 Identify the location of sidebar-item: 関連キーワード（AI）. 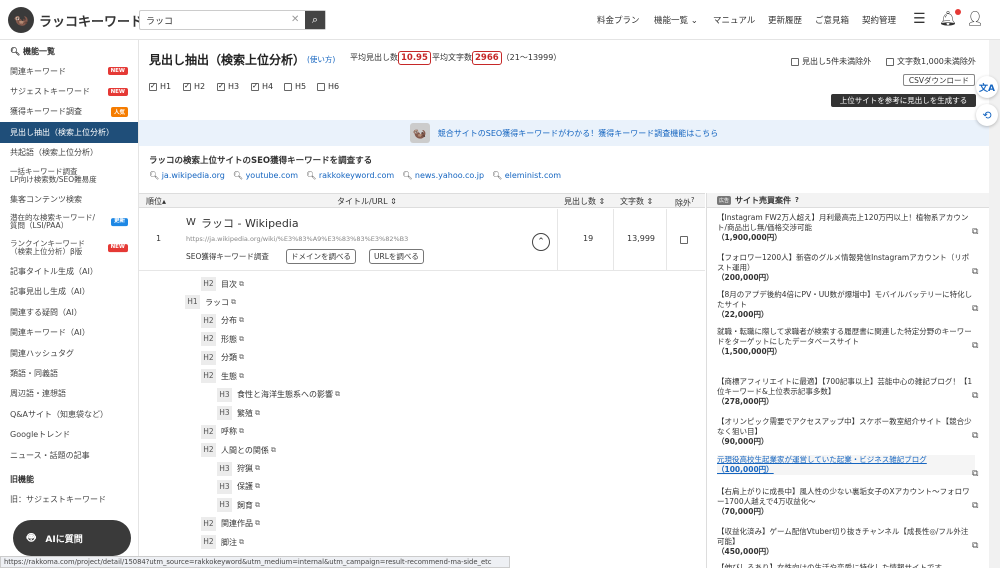
(69, 333).